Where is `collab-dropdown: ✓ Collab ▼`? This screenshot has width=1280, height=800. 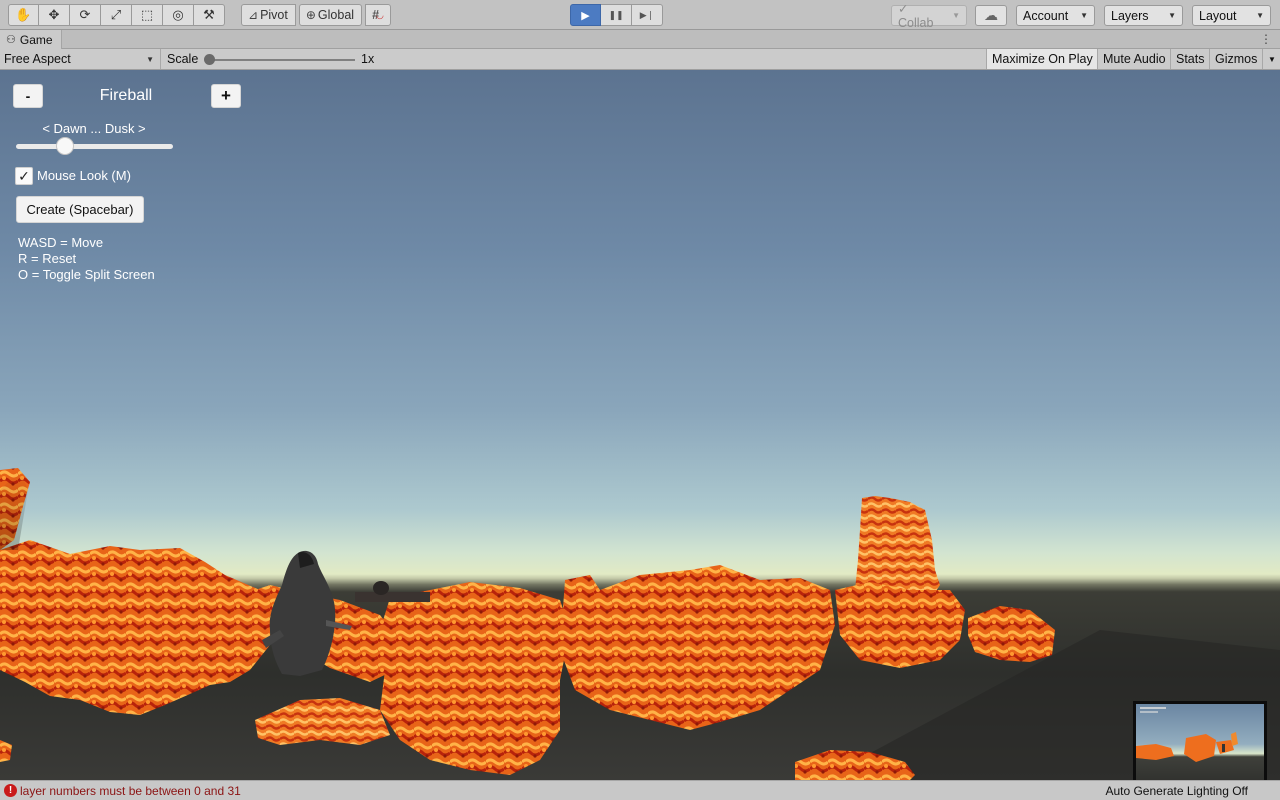
collab-dropdown: ✓ Collab ▼ is located at coordinates (929, 16).